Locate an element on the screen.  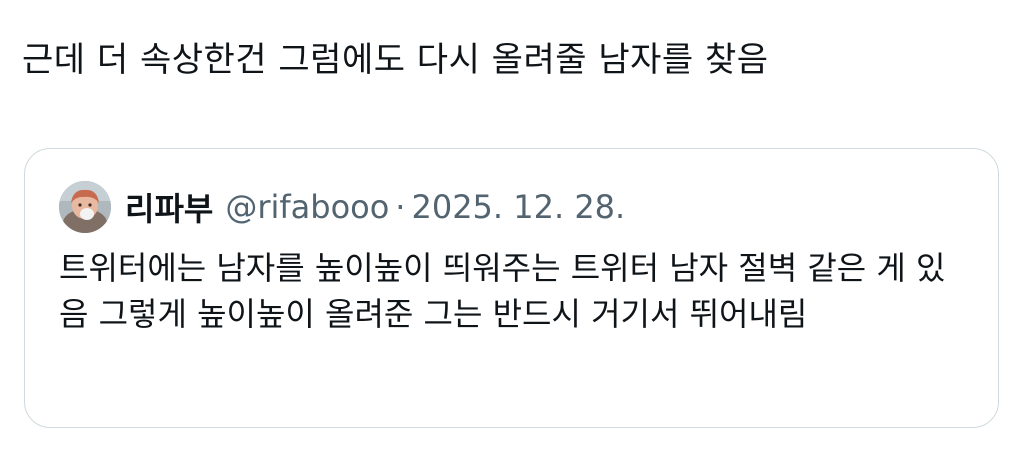
tweet-date: 2025. 12. 28. is located at coordinates (518, 207).